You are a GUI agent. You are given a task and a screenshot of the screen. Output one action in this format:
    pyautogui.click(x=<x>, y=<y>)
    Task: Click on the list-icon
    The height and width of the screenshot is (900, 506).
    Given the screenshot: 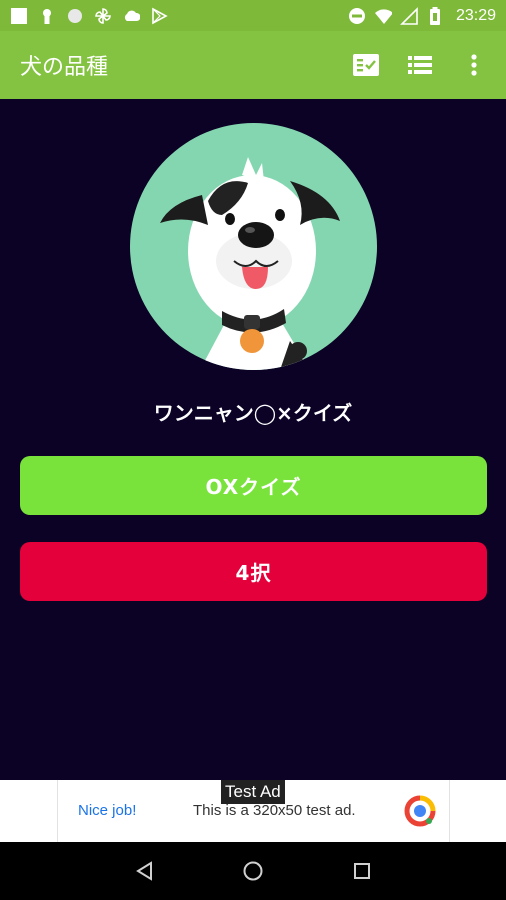 What is the action you would take?
    pyautogui.click(x=420, y=65)
    